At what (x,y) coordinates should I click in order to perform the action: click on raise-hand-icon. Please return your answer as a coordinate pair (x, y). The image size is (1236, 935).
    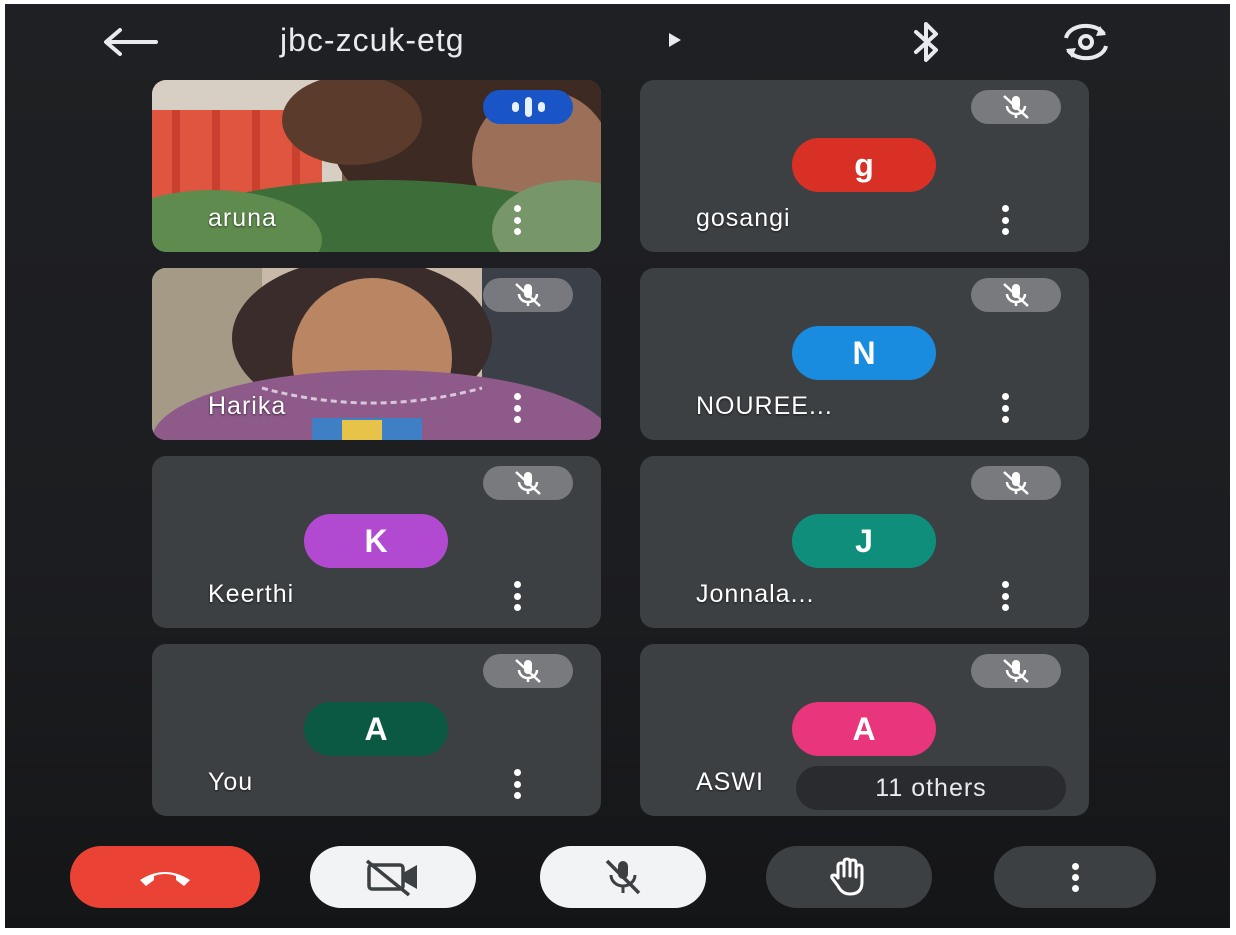
    Looking at the image, I should click on (847, 876).